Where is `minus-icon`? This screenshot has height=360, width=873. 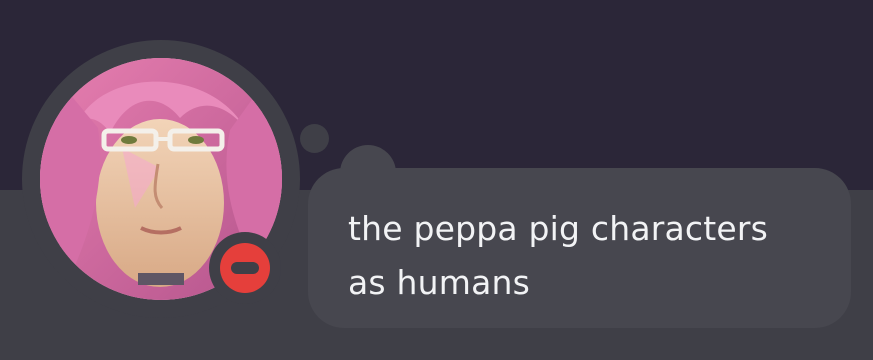 minus-icon is located at coordinates (245, 268).